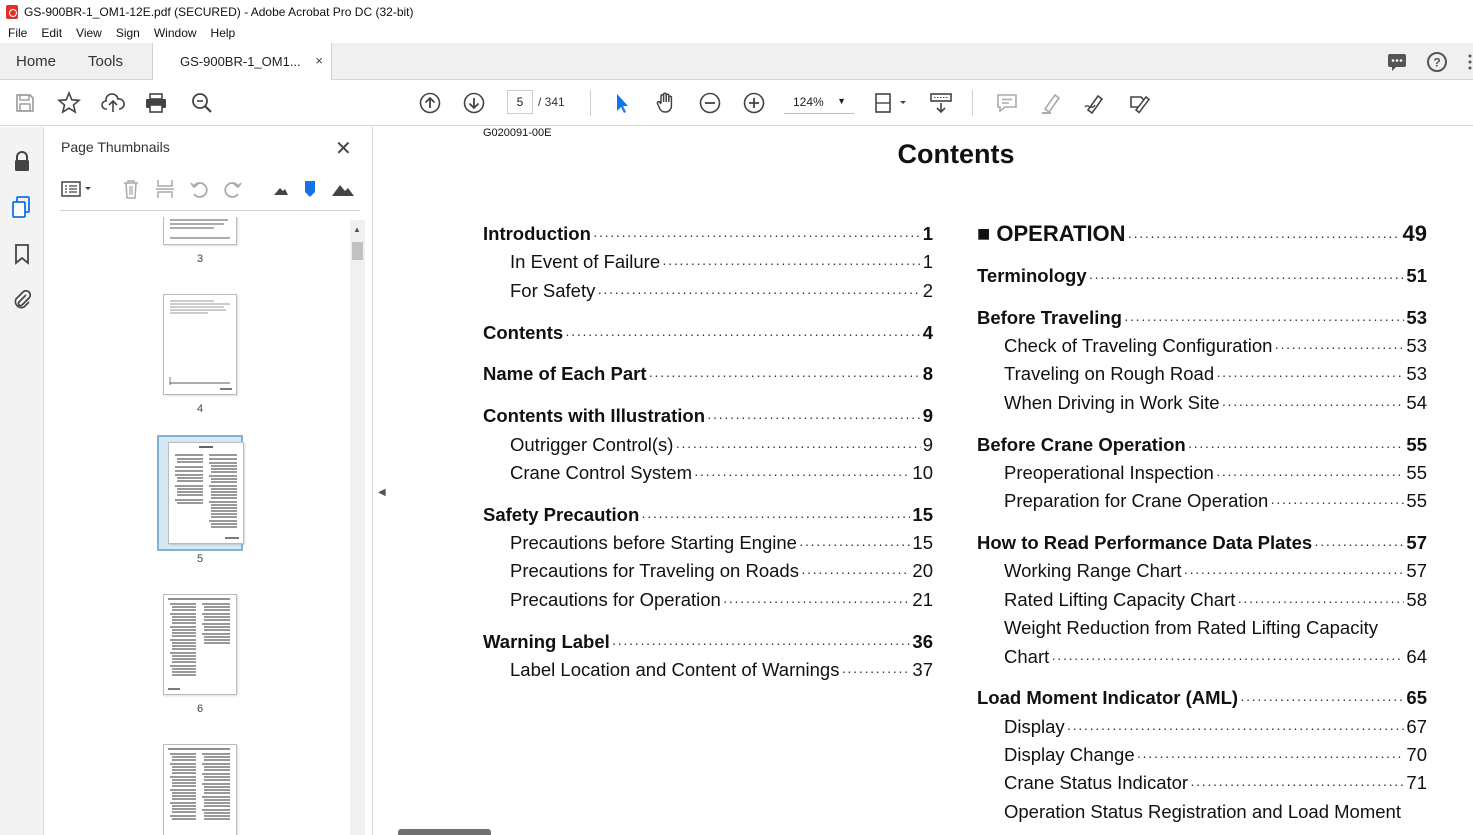 The width and height of the screenshot is (1473, 835). I want to click on tab-home: Home, so click(36, 61).